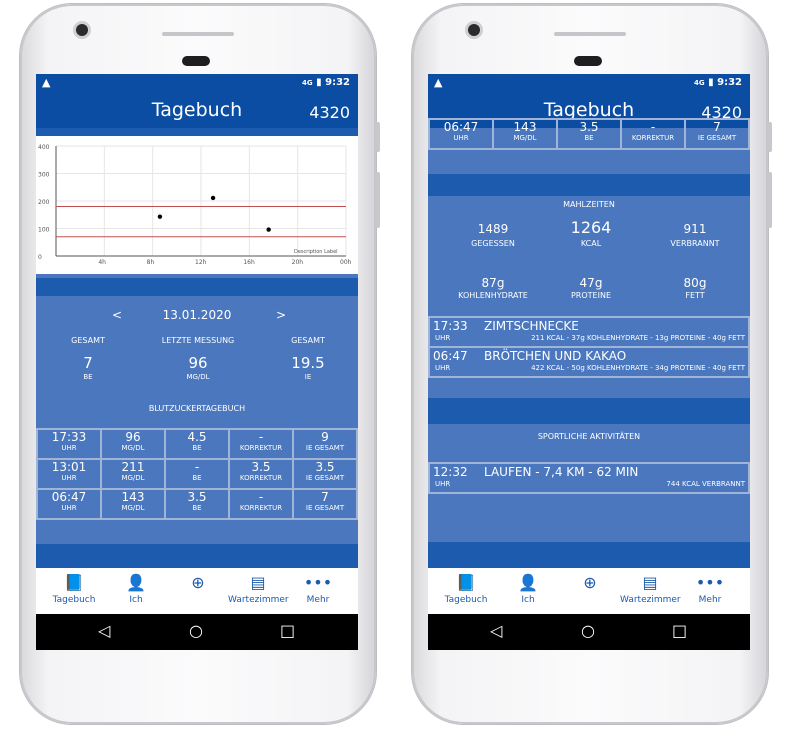 This screenshot has height=736, width=788. I want to click on nav-label: Ich, so click(528, 600).